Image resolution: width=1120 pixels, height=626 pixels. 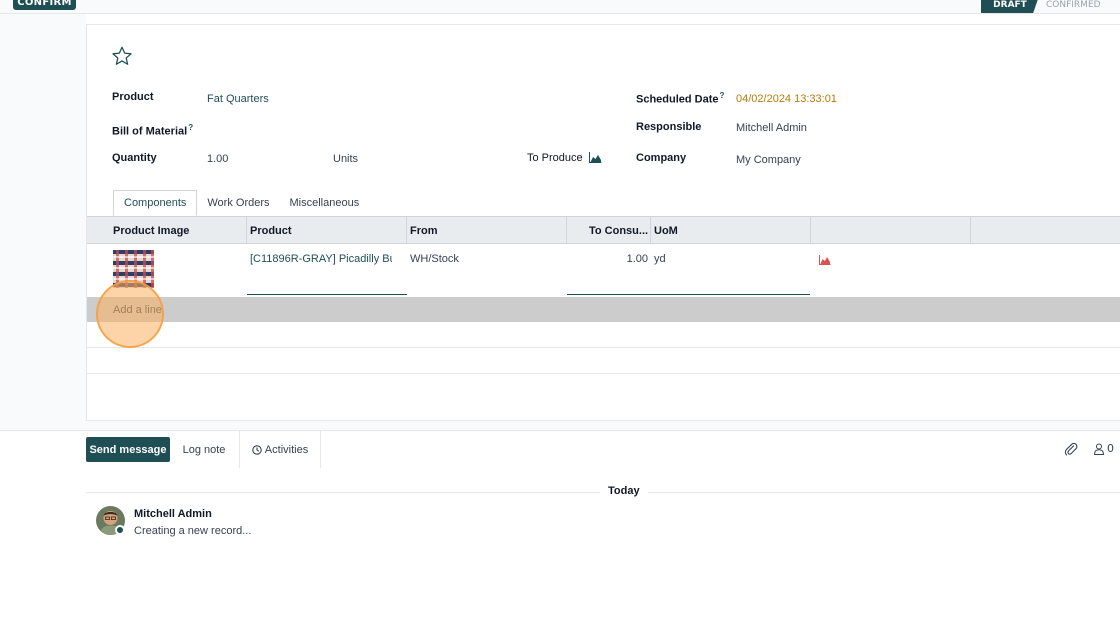 What do you see at coordinates (238, 203) in the screenshot?
I see `tab-work-orders: Work Orders` at bounding box center [238, 203].